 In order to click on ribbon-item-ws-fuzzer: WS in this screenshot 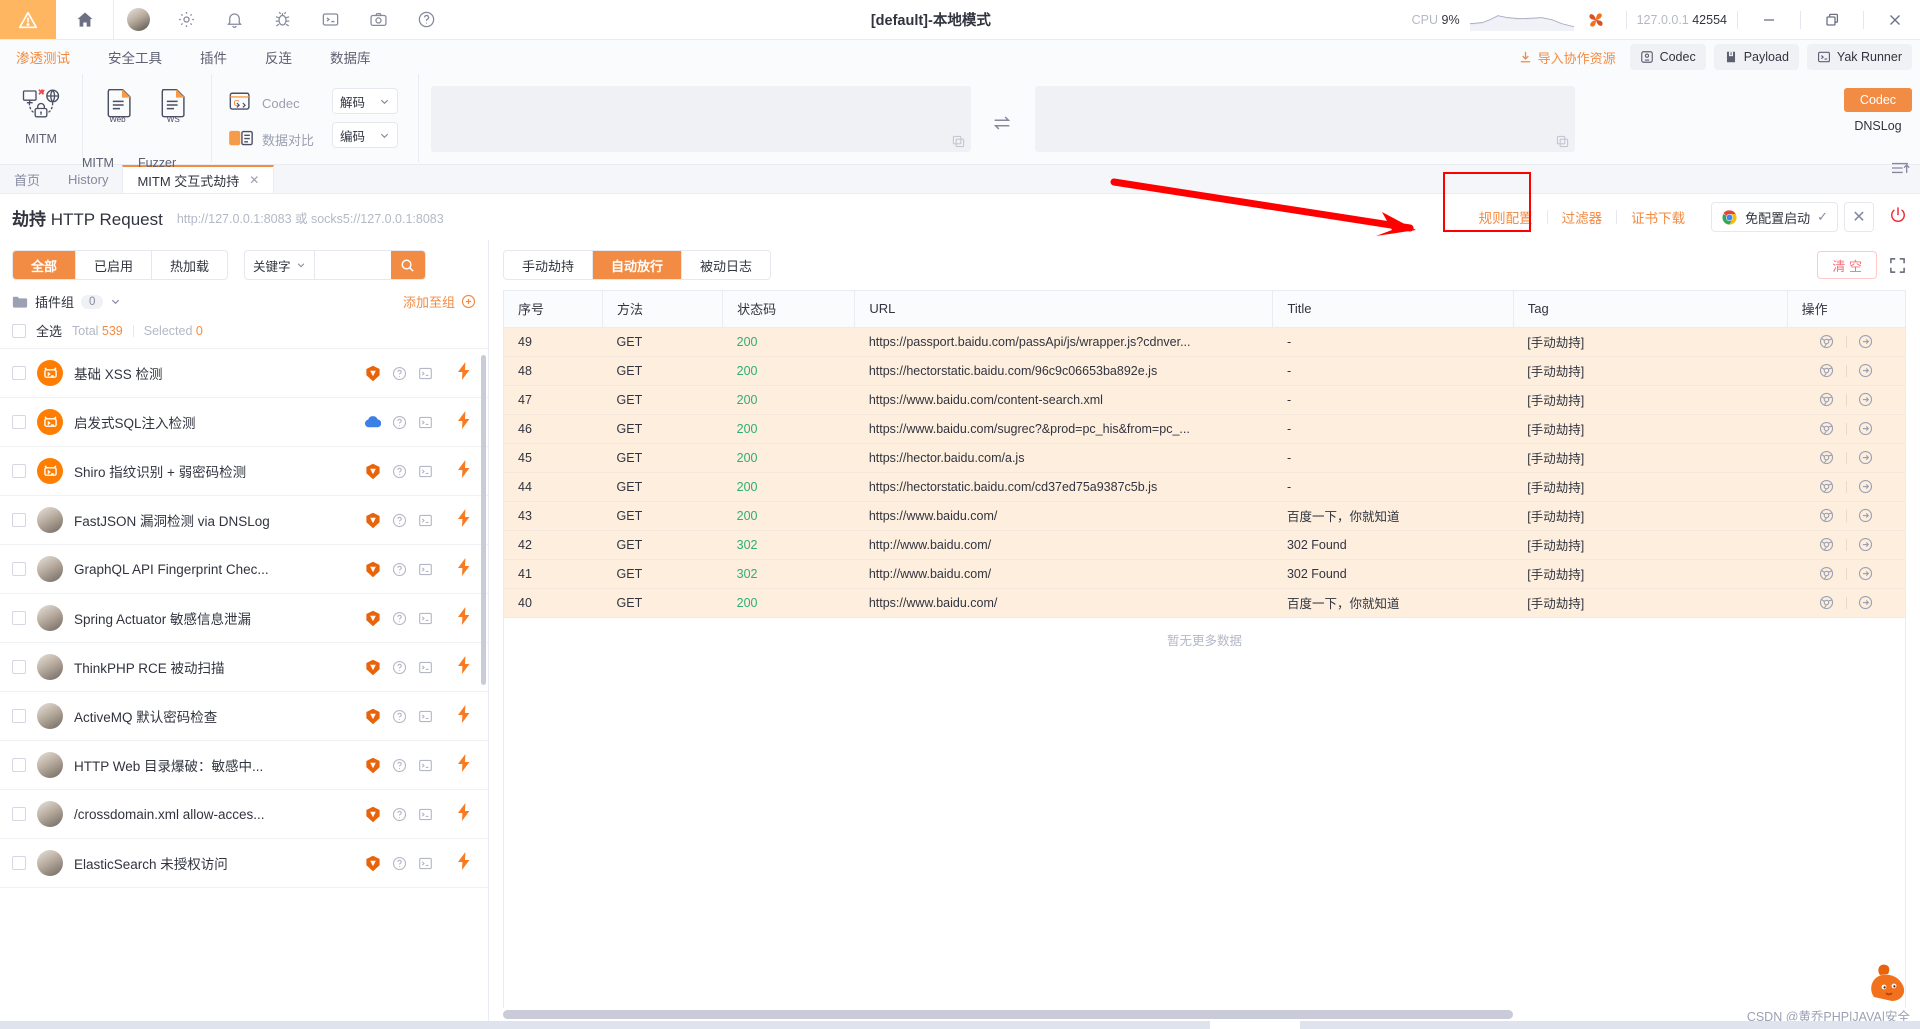, I will do `click(174, 102)`.